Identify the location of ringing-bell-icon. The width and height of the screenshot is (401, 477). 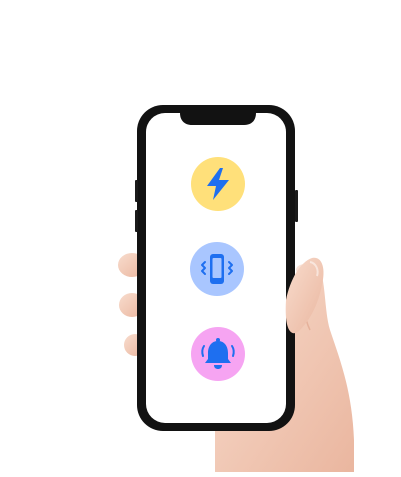
(218, 353).